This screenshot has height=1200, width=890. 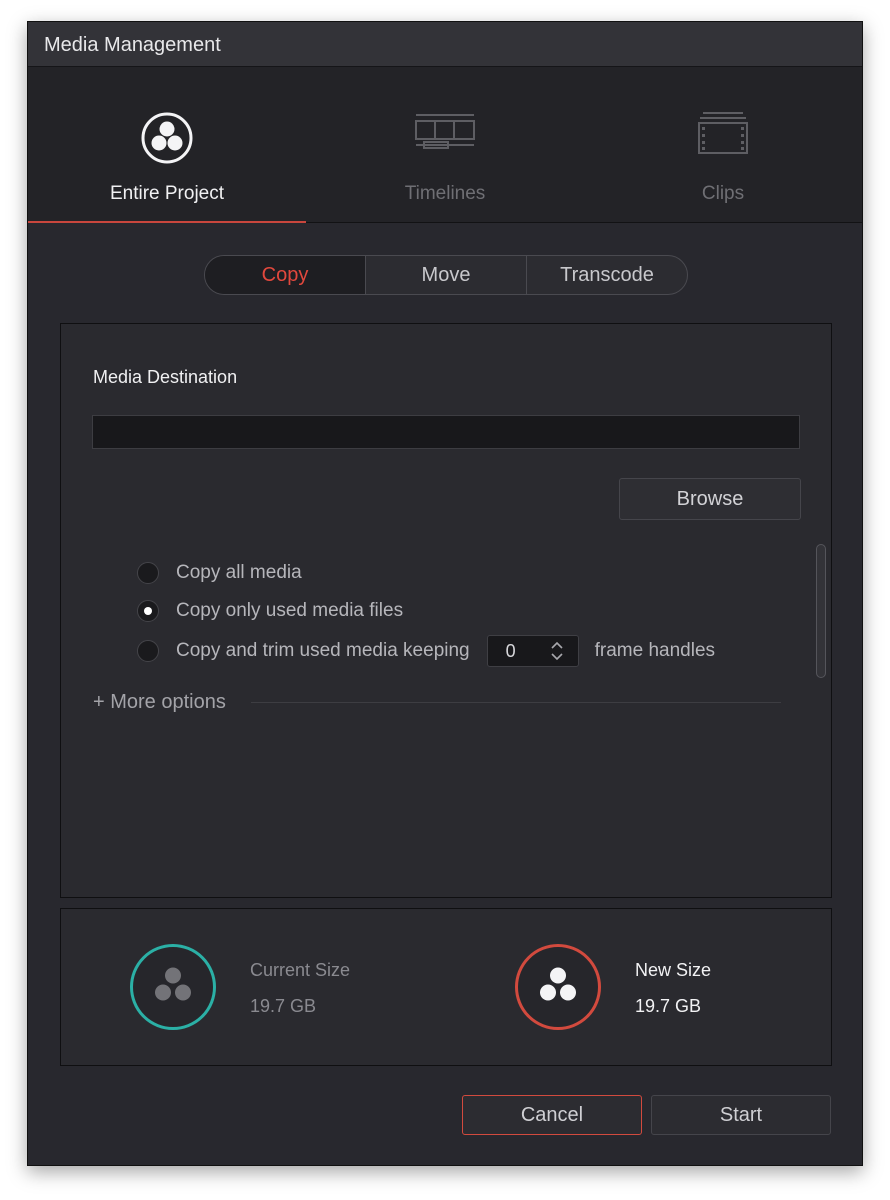 What do you see at coordinates (673, 970) in the screenshot?
I see `new-size-label: New Size` at bounding box center [673, 970].